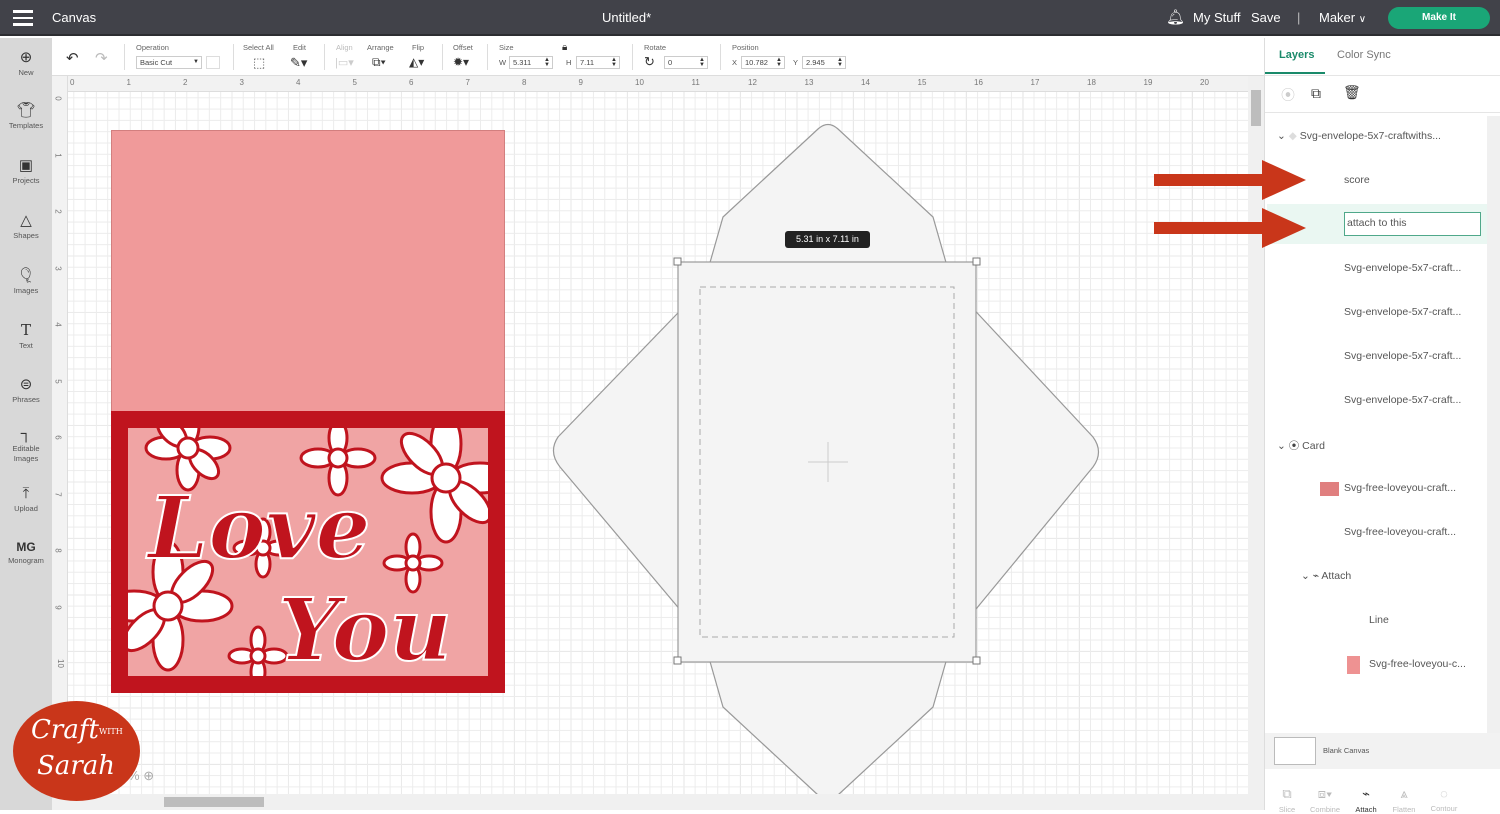 The image size is (1500, 814). What do you see at coordinates (1288, 95) in the screenshot?
I see `group-icon: ⦿` at bounding box center [1288, 95].